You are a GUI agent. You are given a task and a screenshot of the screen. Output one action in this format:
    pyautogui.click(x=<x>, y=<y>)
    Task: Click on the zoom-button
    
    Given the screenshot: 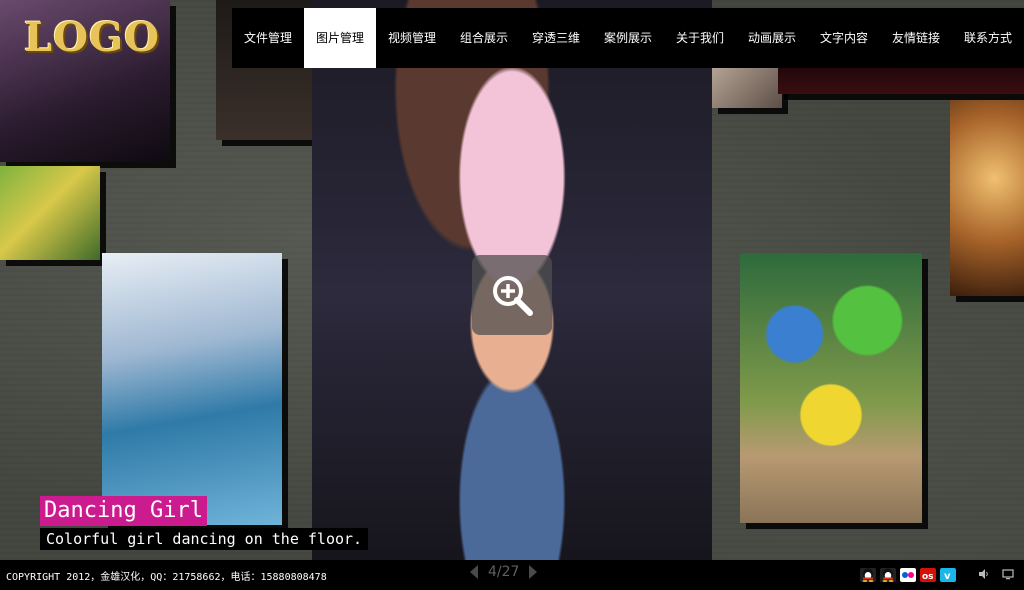 What is the action you would take?
    pyautogui.click(x=512, y=295)
    